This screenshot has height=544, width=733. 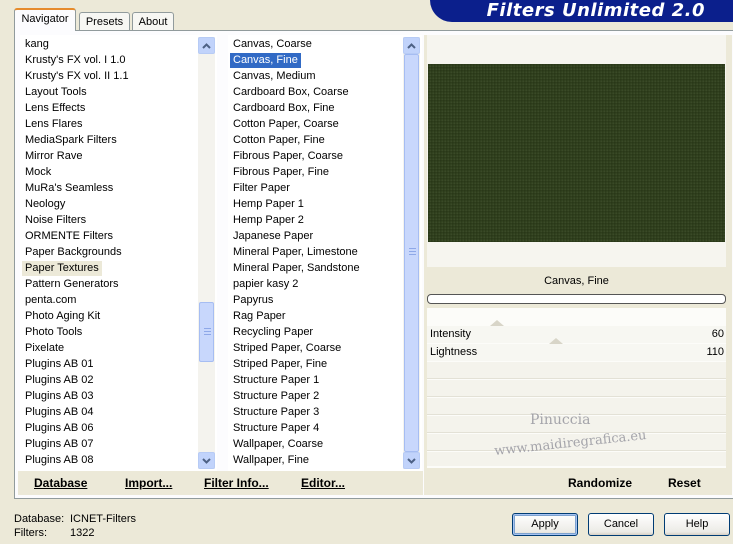 What do you see at coordinates (59, 412) in the screenshot?
I see `category-item: Plugins AB 04` at bounding box center [59, 412].